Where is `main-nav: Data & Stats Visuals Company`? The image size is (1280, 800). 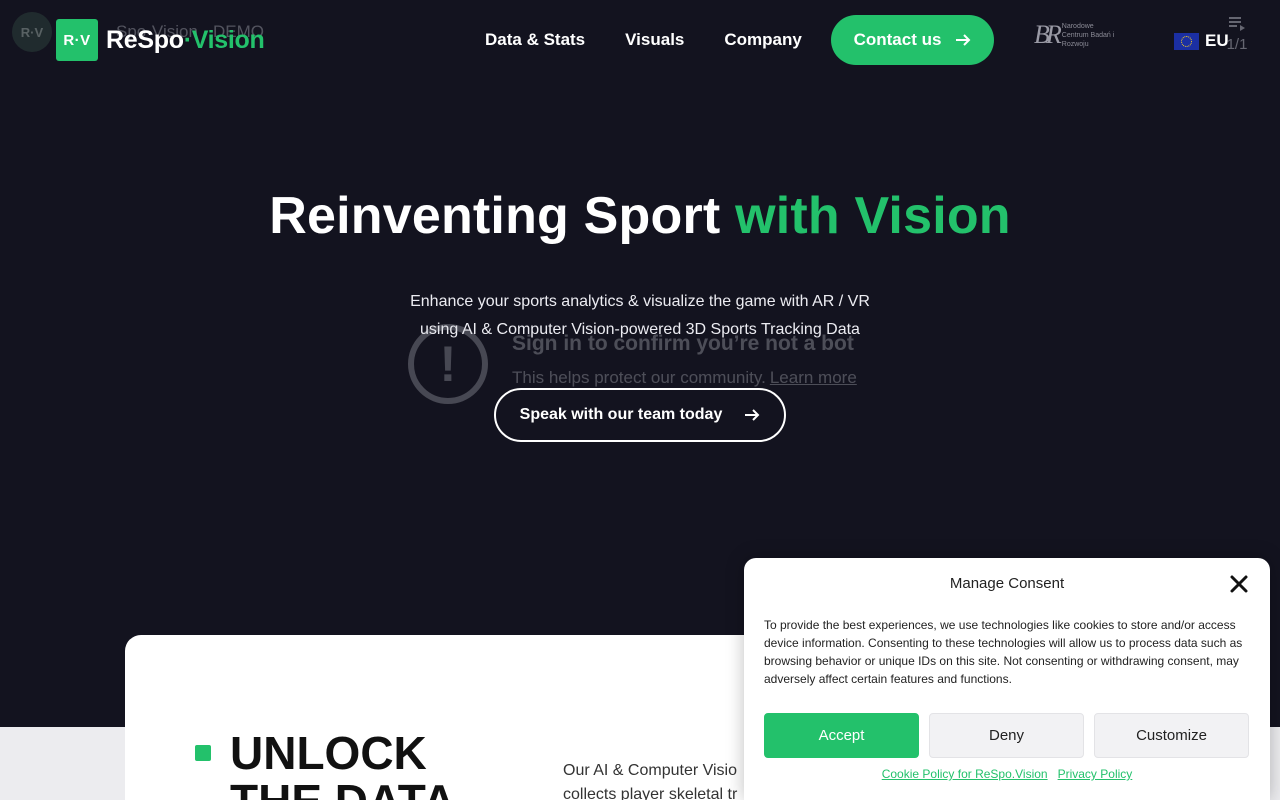
main-nav: Data & Stats Visuals Company is located at coordinates (643, 40).